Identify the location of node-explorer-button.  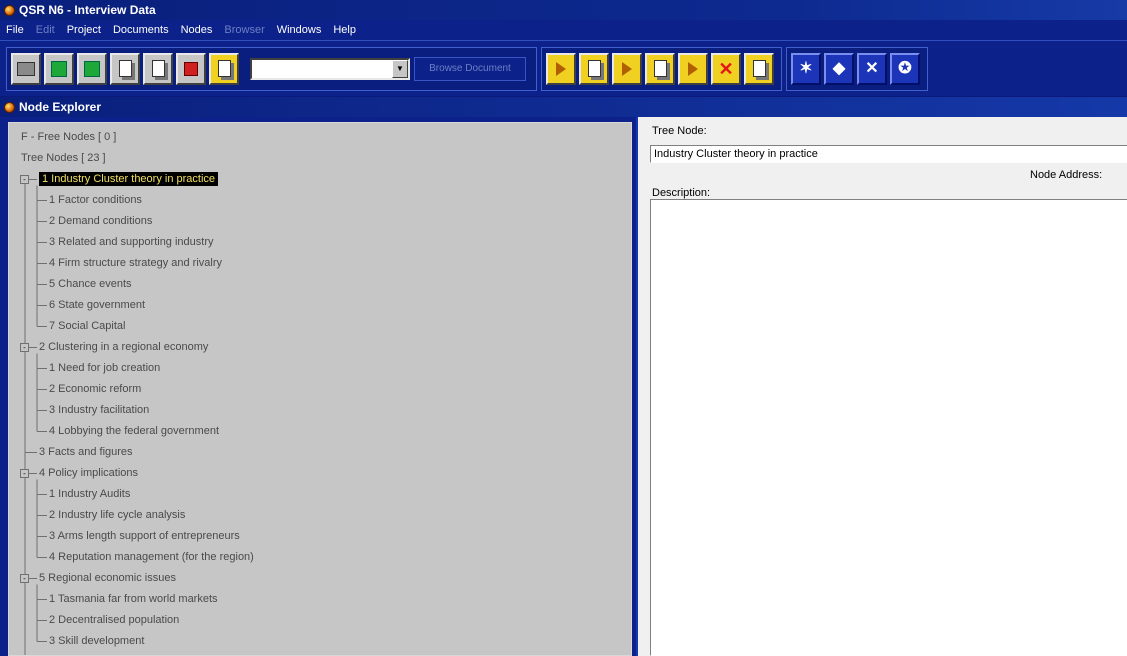
(224, 68).